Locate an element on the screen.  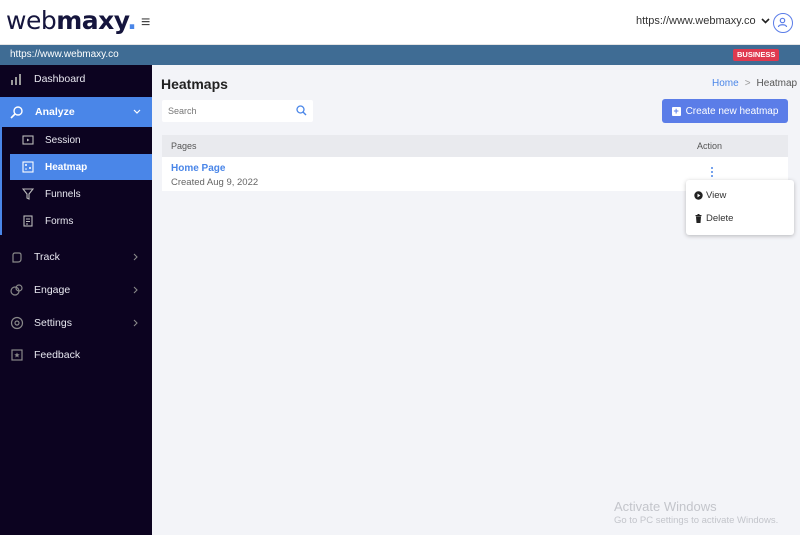
breadcrumb-current: Heatmap is located at coordinates (777, 83).